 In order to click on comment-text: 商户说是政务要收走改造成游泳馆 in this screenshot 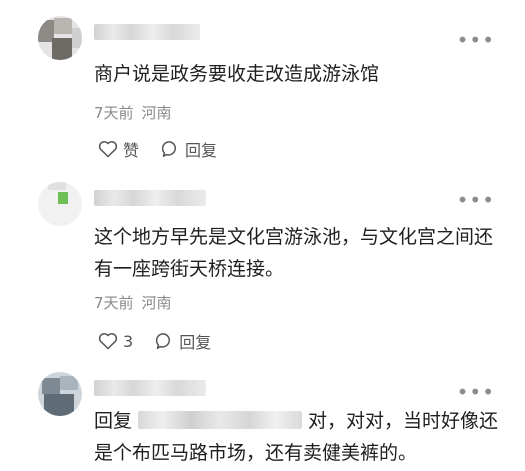, I will do `click(237, 74)`.